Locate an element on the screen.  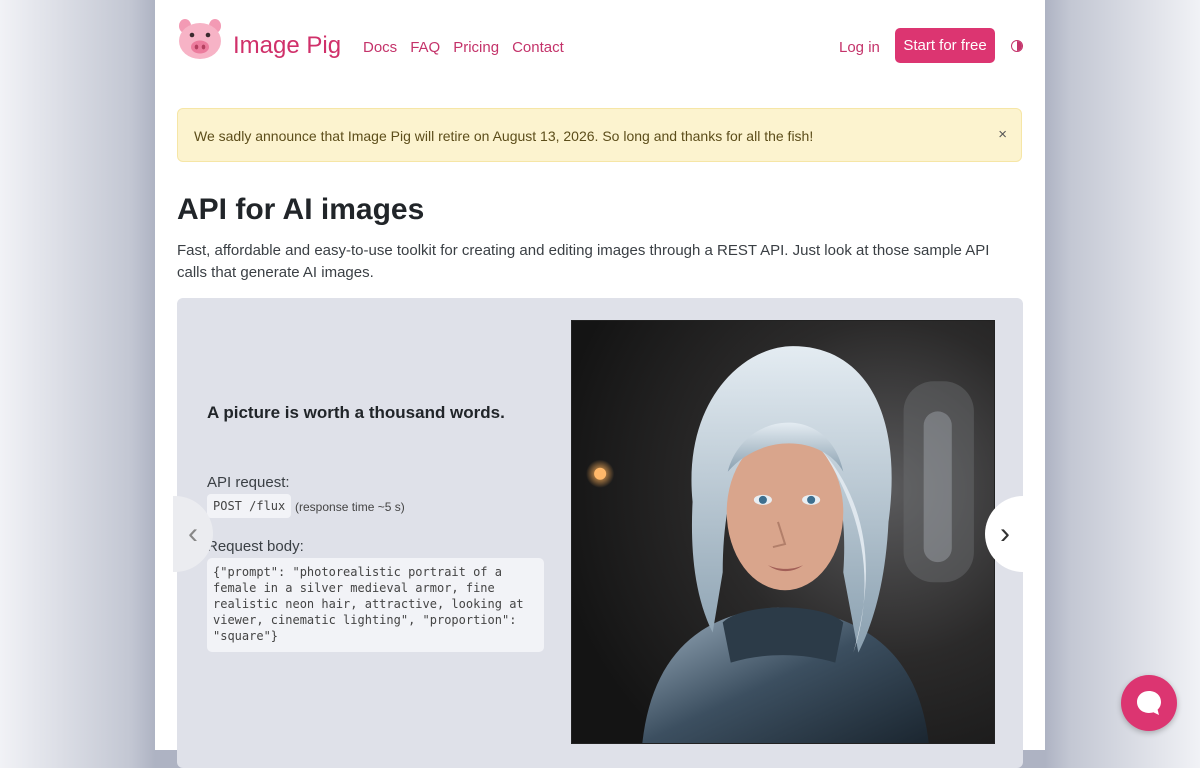
response-time: (response time ~5 s) is located at coordinates (350, 507).